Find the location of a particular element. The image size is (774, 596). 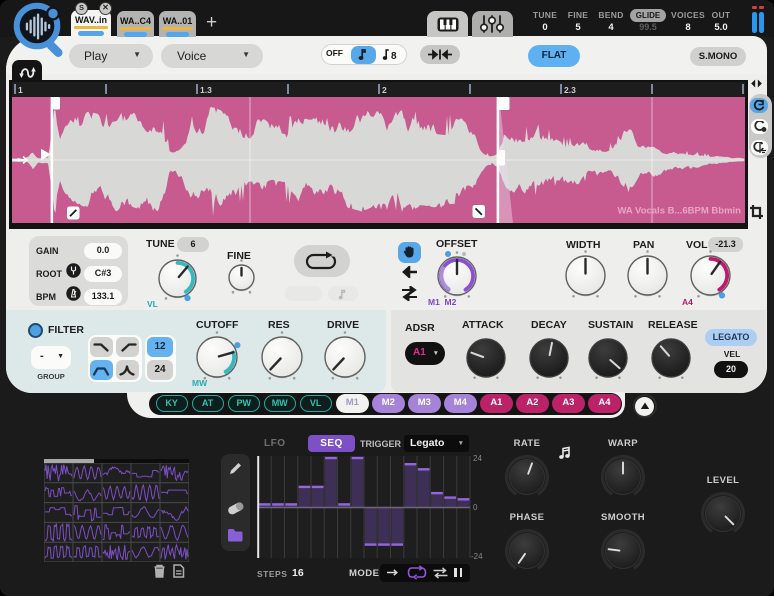

svg-text: 8 is located at coordinates (394, 56).